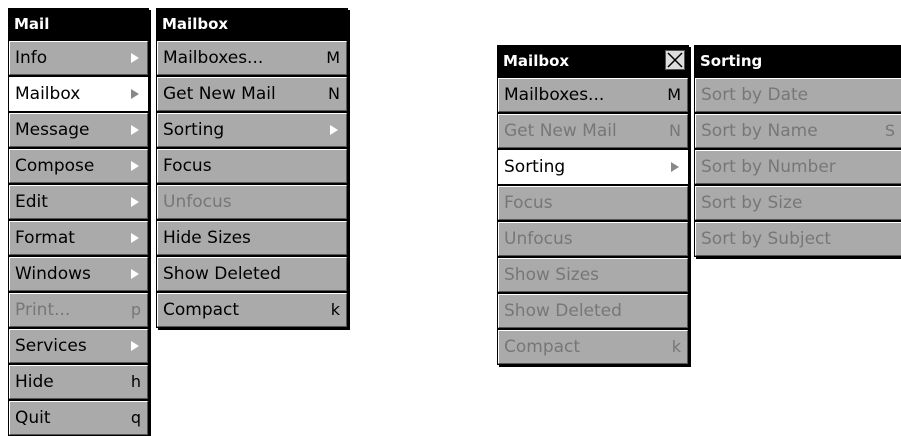  What do you see at coordinates (78, 202) in the screenshot?
I see `menu-item-edit: Edit` at bounding box center [78, 202].